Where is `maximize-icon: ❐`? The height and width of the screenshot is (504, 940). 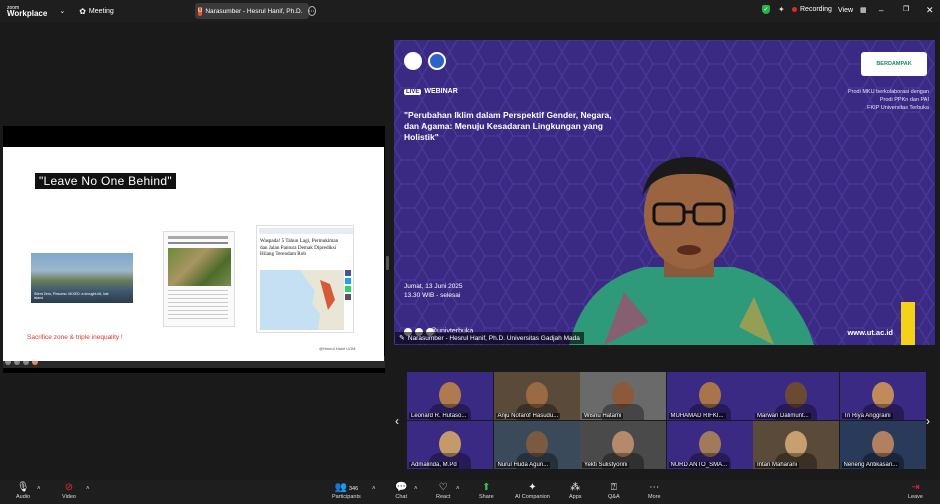
maximize-icon: ❐ is located at coordinates (906, 9).